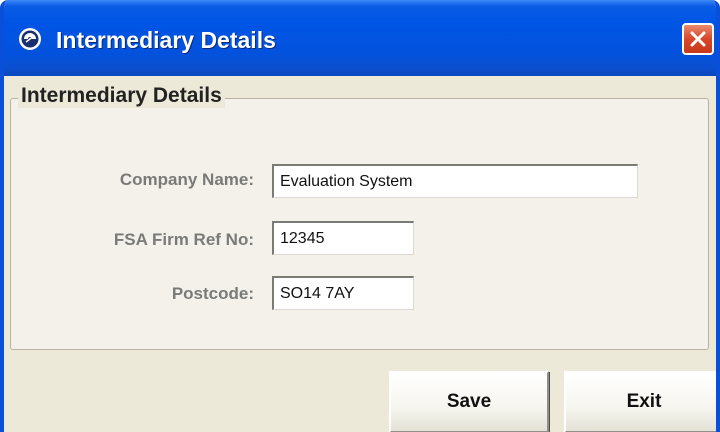  I want to click on postcode-label: Postcode:, so click(212, 293).